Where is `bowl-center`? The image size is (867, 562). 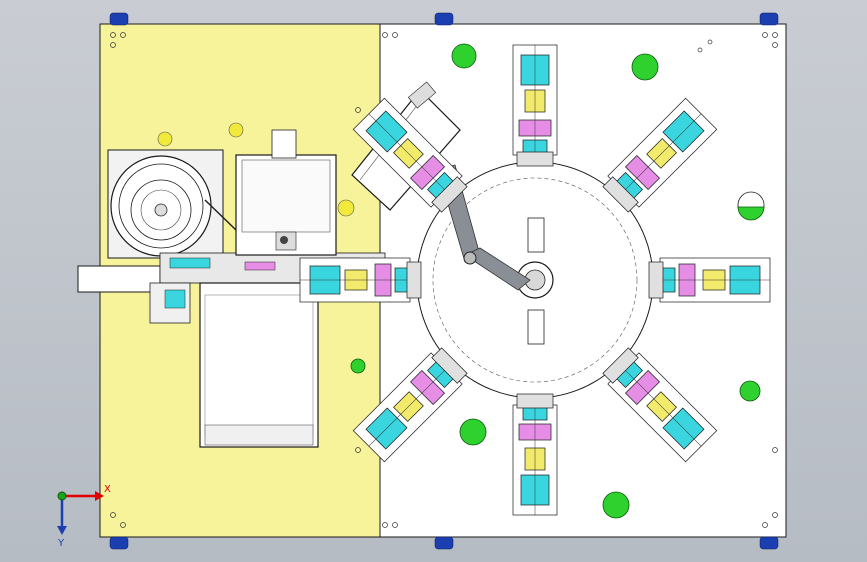
bowl-center is located at coordinates (161, 210).